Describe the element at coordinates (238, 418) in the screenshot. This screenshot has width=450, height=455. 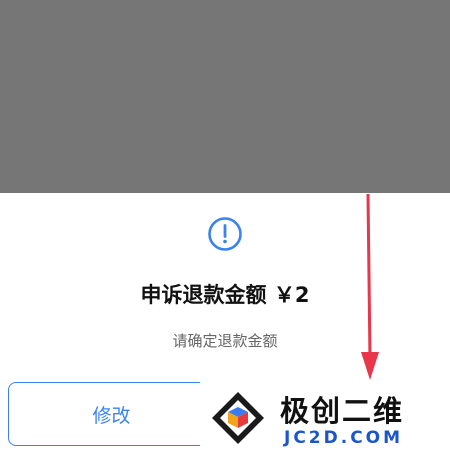
I see `cube-logo-icon` at that location.